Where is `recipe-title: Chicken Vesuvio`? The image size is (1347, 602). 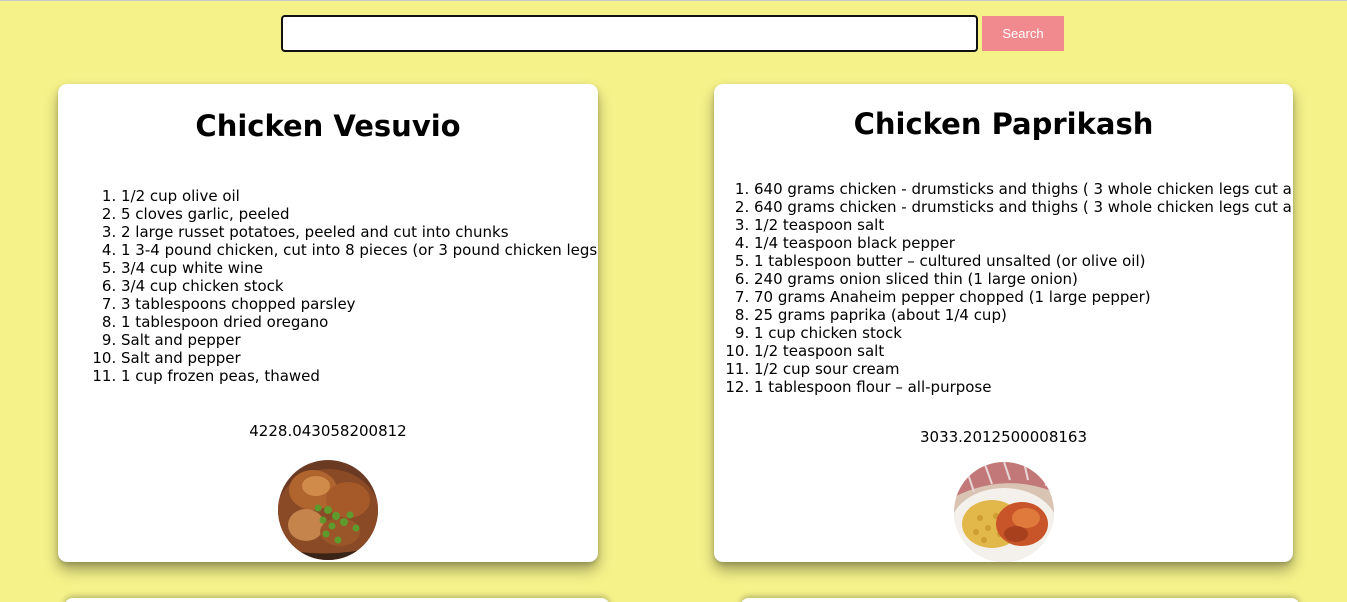 recipe-title: Chicken Vesuvio is located at coordinates (328, 126).